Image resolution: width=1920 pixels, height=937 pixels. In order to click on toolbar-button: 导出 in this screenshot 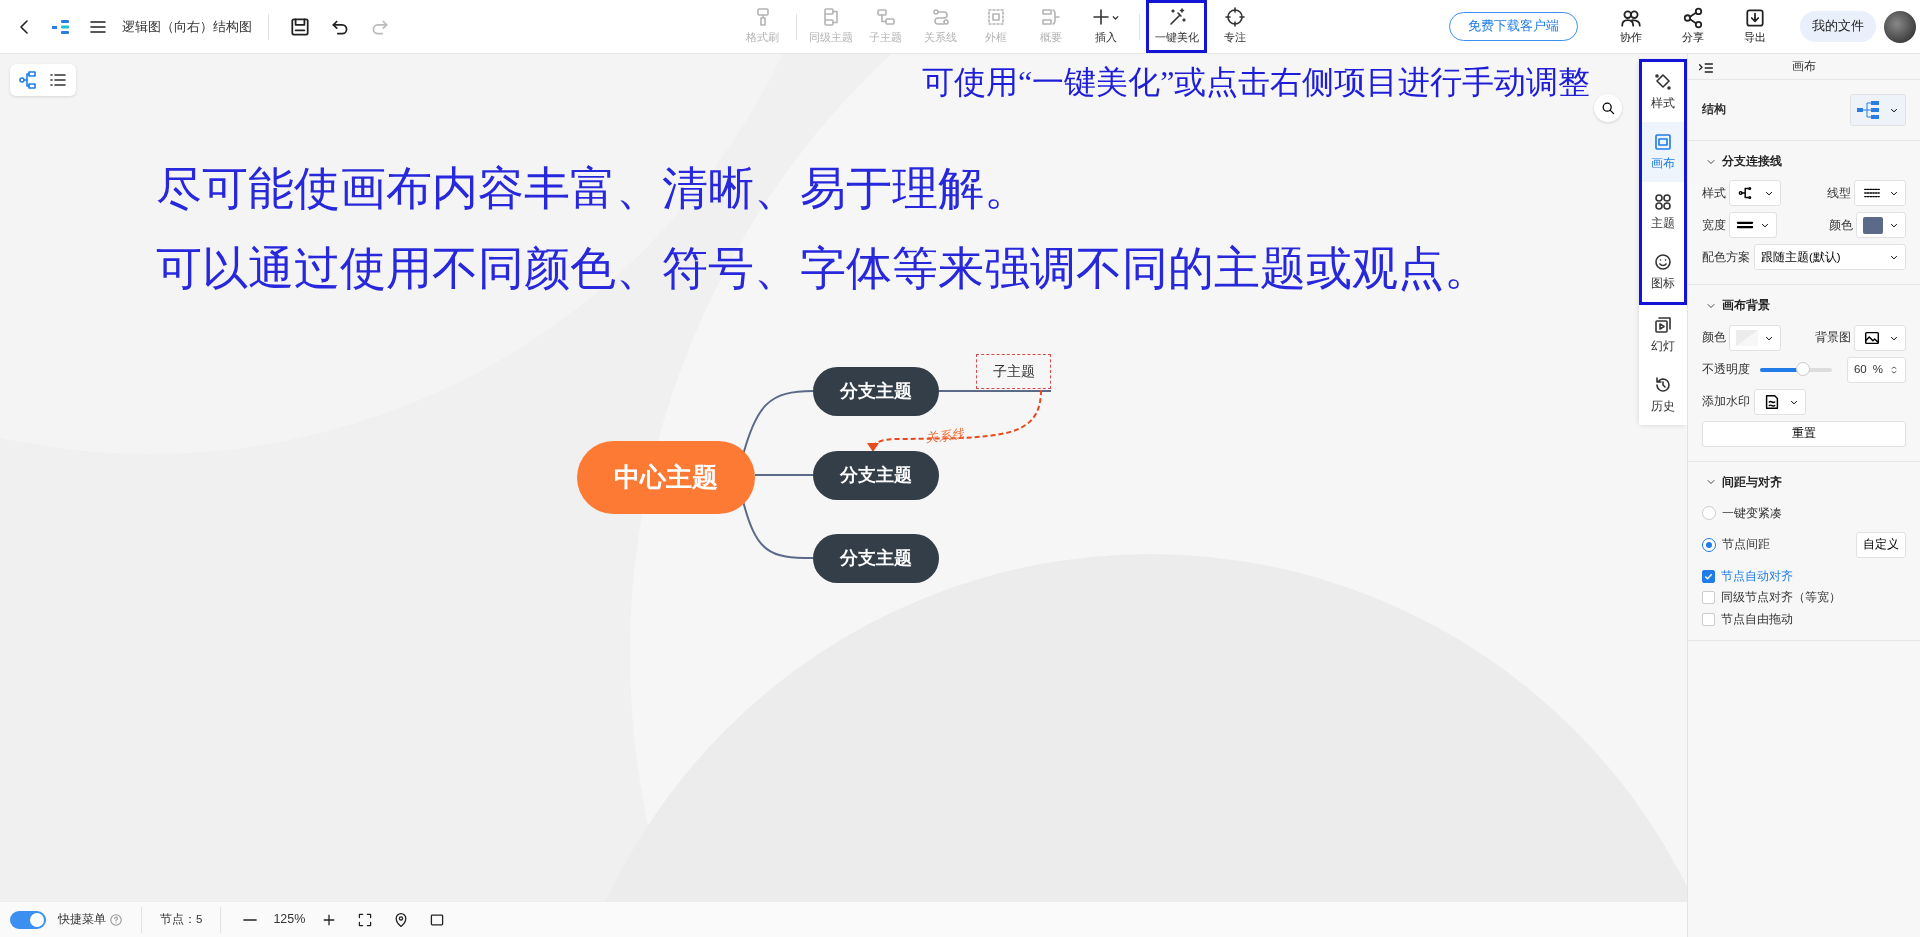, I will do `click(1755, 26)`.